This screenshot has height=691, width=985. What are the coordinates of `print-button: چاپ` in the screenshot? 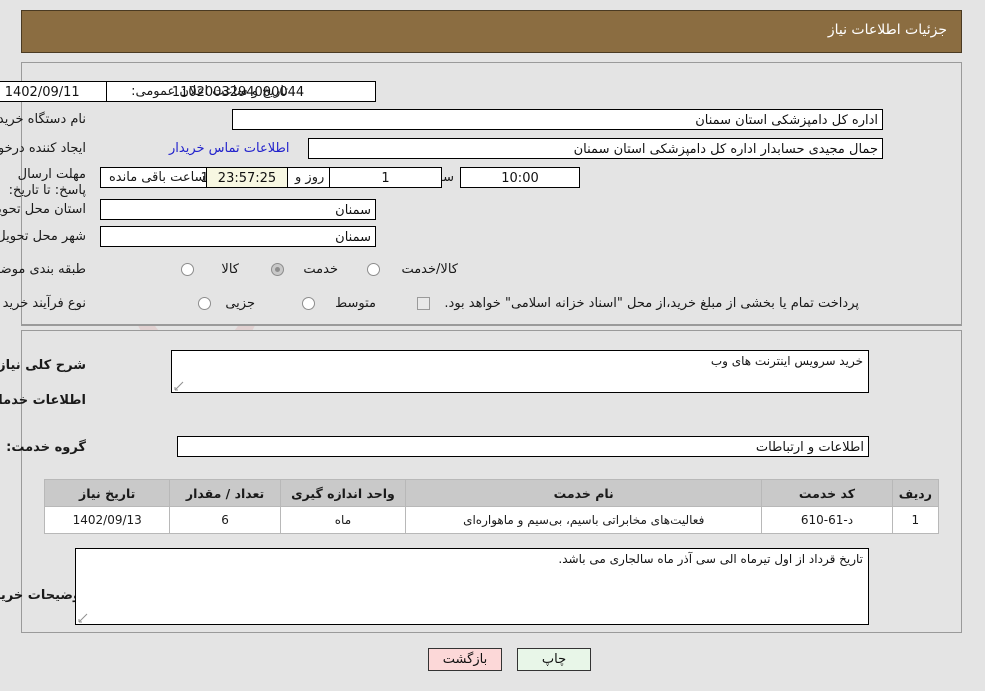 It's located at (555, 659).